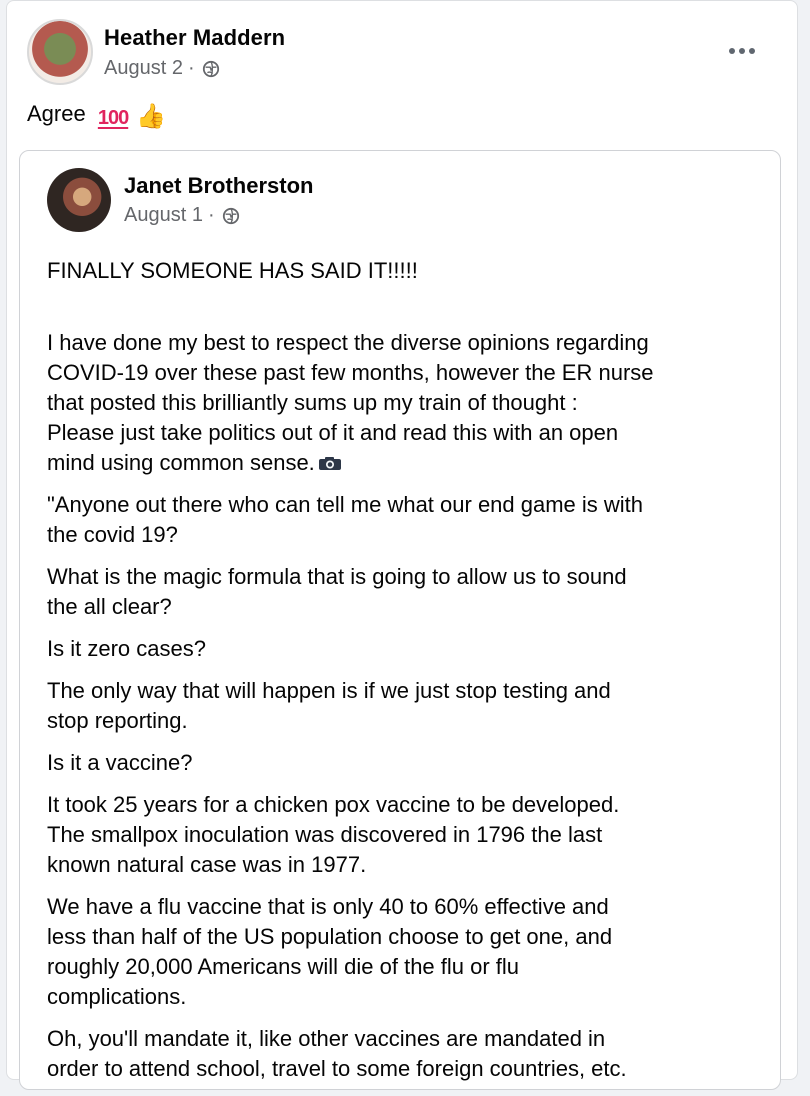  Describe the element at coordinates (113, 118) in the screenshot. I see `hundred-points-emoji: 100` at that location.